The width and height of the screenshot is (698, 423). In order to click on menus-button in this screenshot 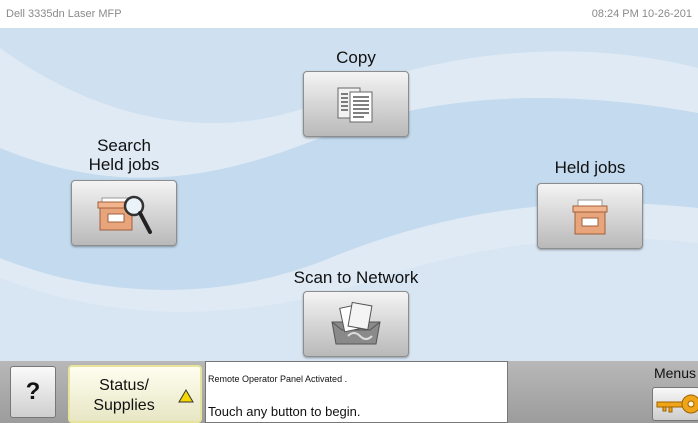, I will do `click(675, 404)`.